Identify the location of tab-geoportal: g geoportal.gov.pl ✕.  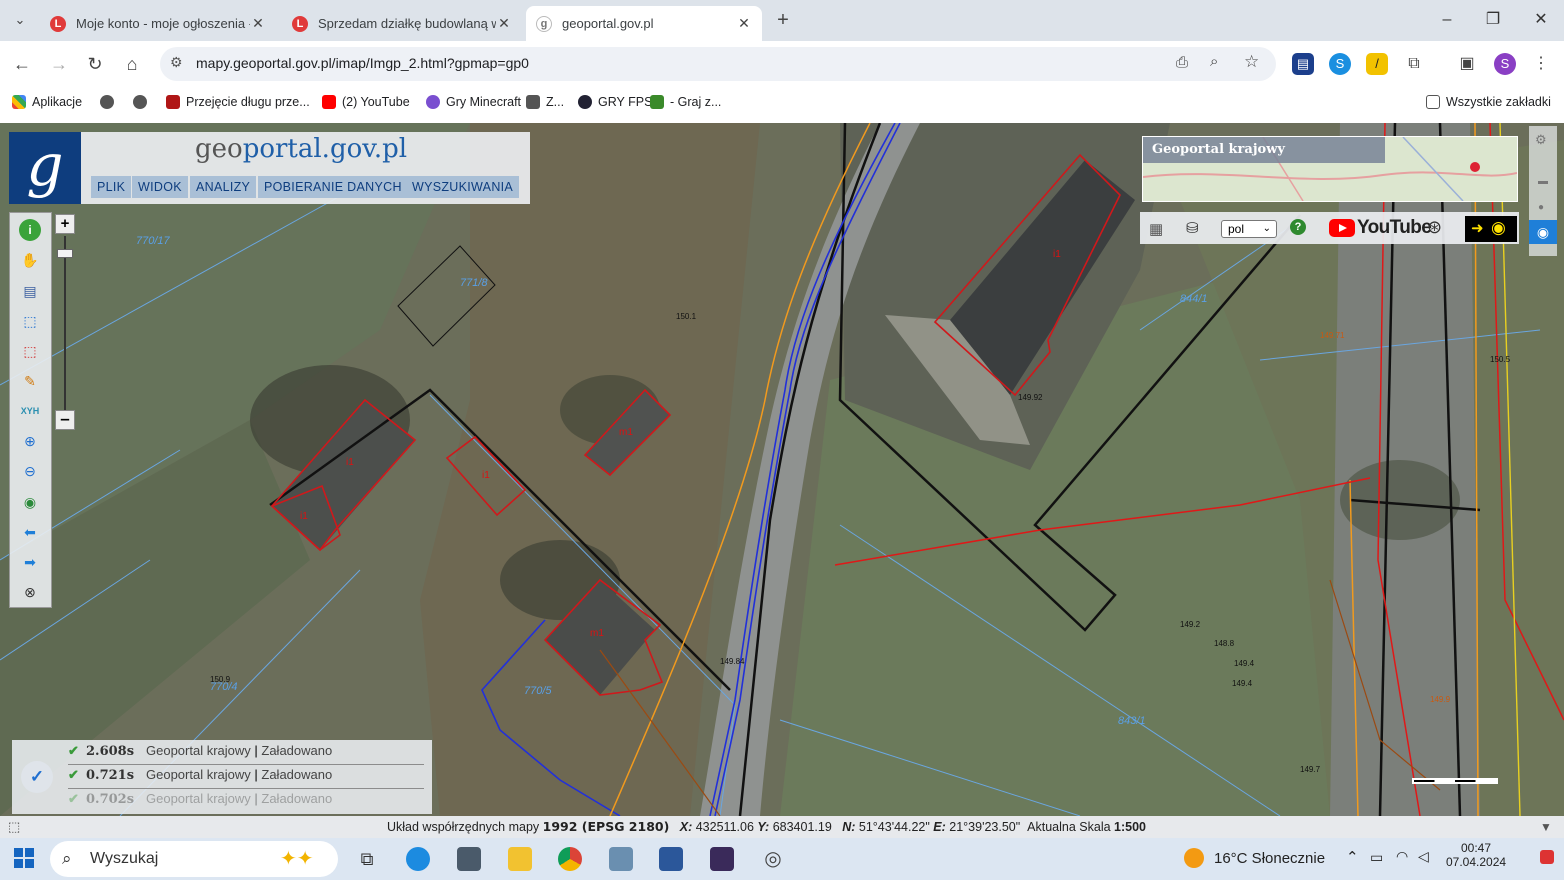
(644, 23).